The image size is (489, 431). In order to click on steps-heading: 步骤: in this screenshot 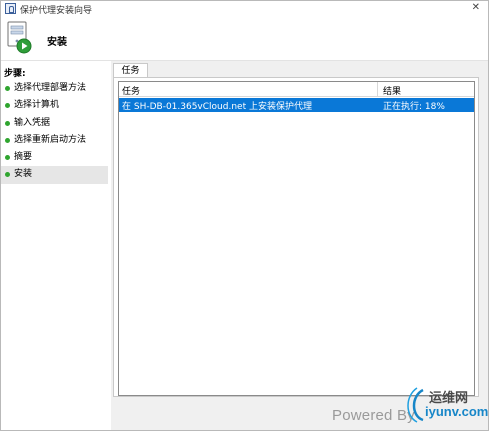, I will do `click(15, 74)`.